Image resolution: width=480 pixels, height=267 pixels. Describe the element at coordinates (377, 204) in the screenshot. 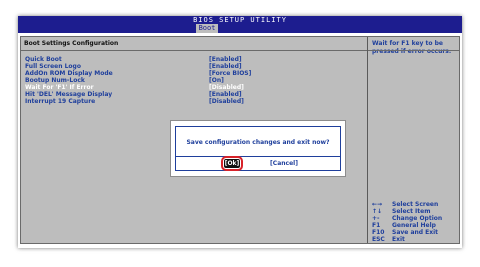

I see `key-name: ←→` at that location.